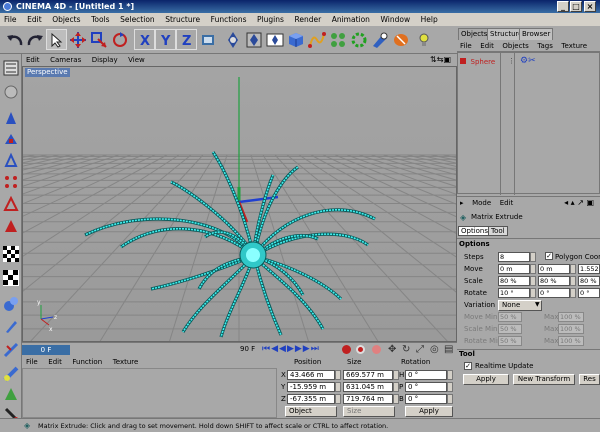 This screenshot has height=432, width=600. Describe the element at coordinates (10, 373) in the screenshot. I see `paint-icon` at that location.